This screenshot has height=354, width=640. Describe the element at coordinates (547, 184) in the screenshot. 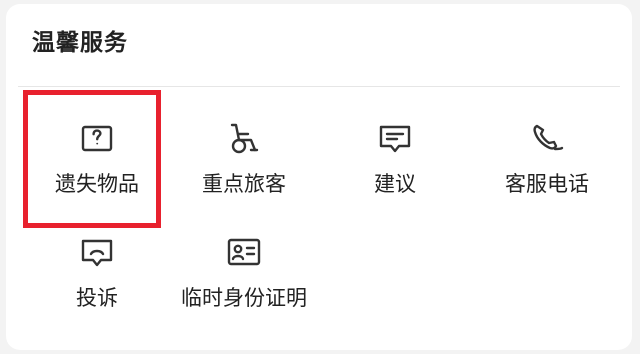

I see `service-label: 客服电话` at that location.